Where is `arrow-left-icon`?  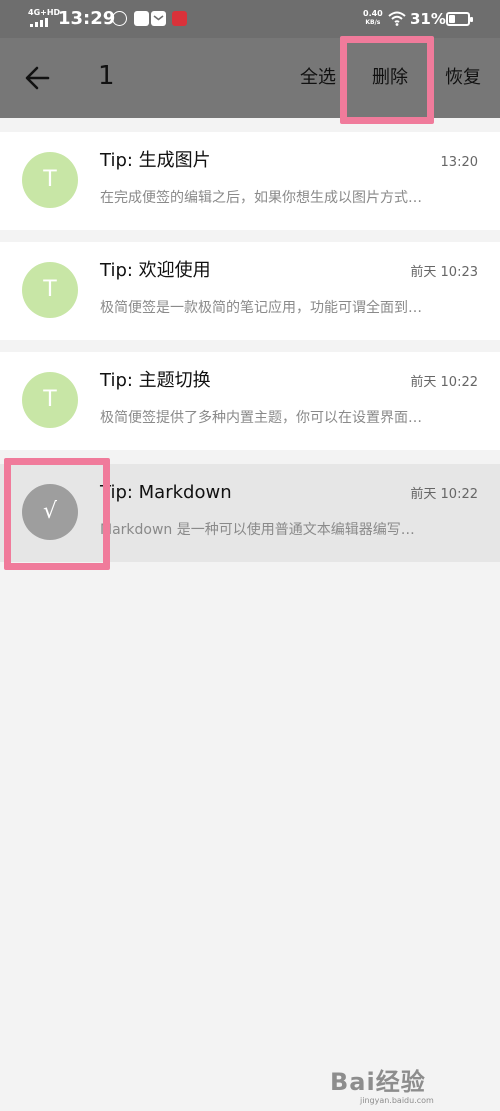 arrow-left-icon is located at coordinates (37, 78).